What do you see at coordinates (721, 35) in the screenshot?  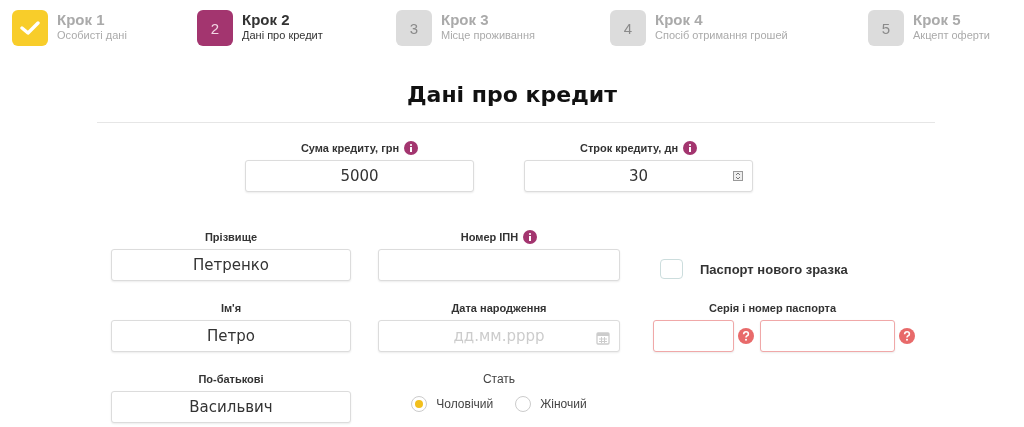 I see `step-subtitle: Спосіб отримання грошей` at bounding box center [721, 35].